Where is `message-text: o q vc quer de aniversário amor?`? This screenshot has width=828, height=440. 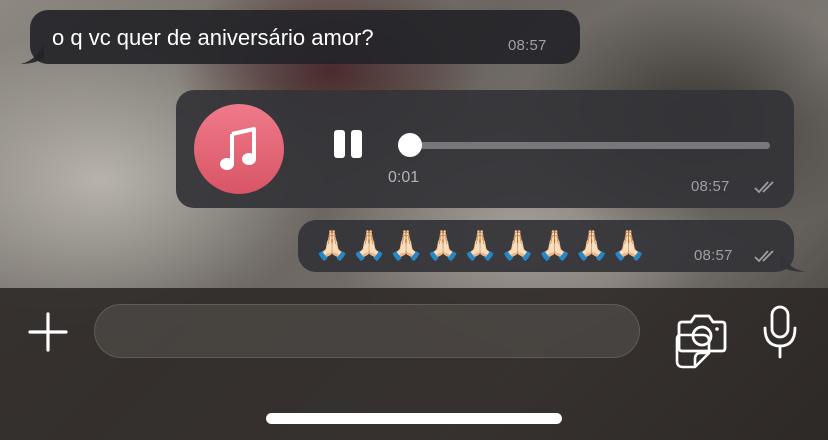
message-text: o q vc quer de aniversário amor? is located at coordinates (213, 37).